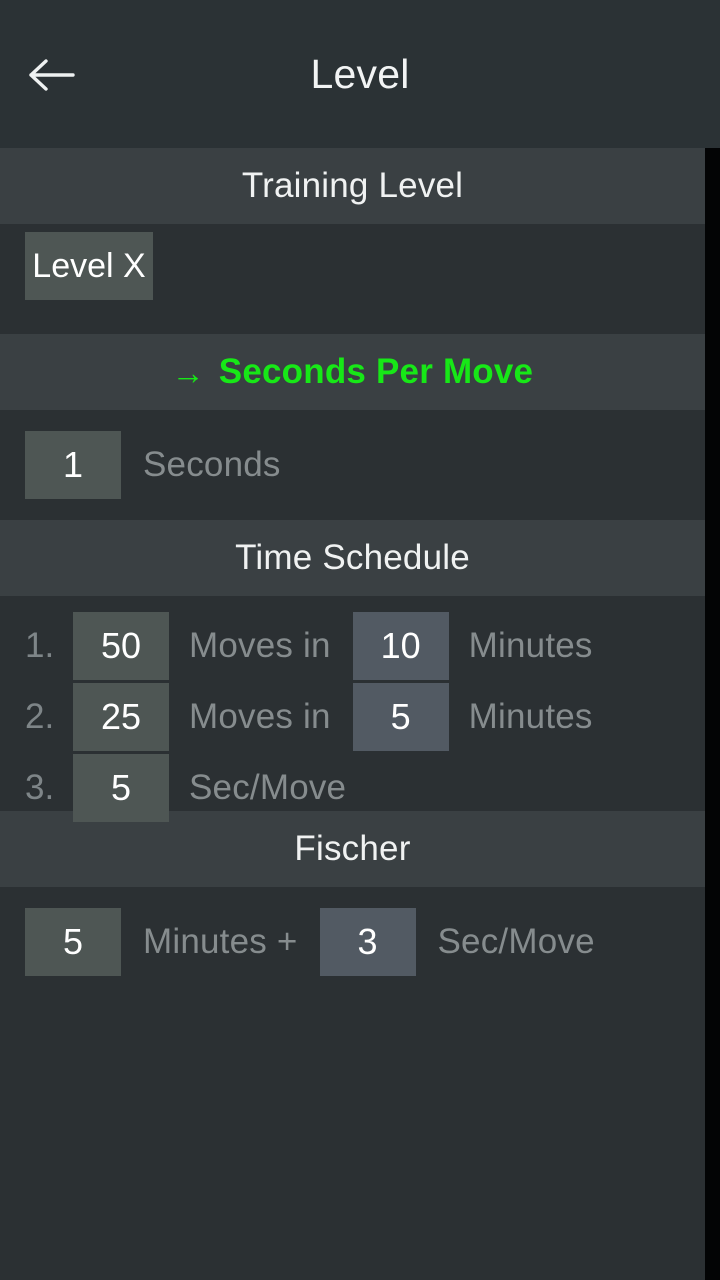  What do you see at coordinates (352, 279) in the screenshot?
I see `section-body-training-level: Level X` at bounding box center [352, 279].